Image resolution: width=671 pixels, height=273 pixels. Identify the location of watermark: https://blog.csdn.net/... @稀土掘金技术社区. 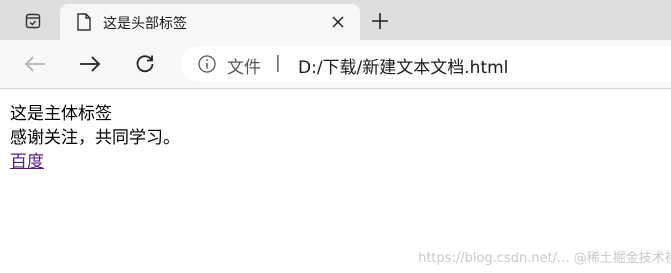
(544, 258).